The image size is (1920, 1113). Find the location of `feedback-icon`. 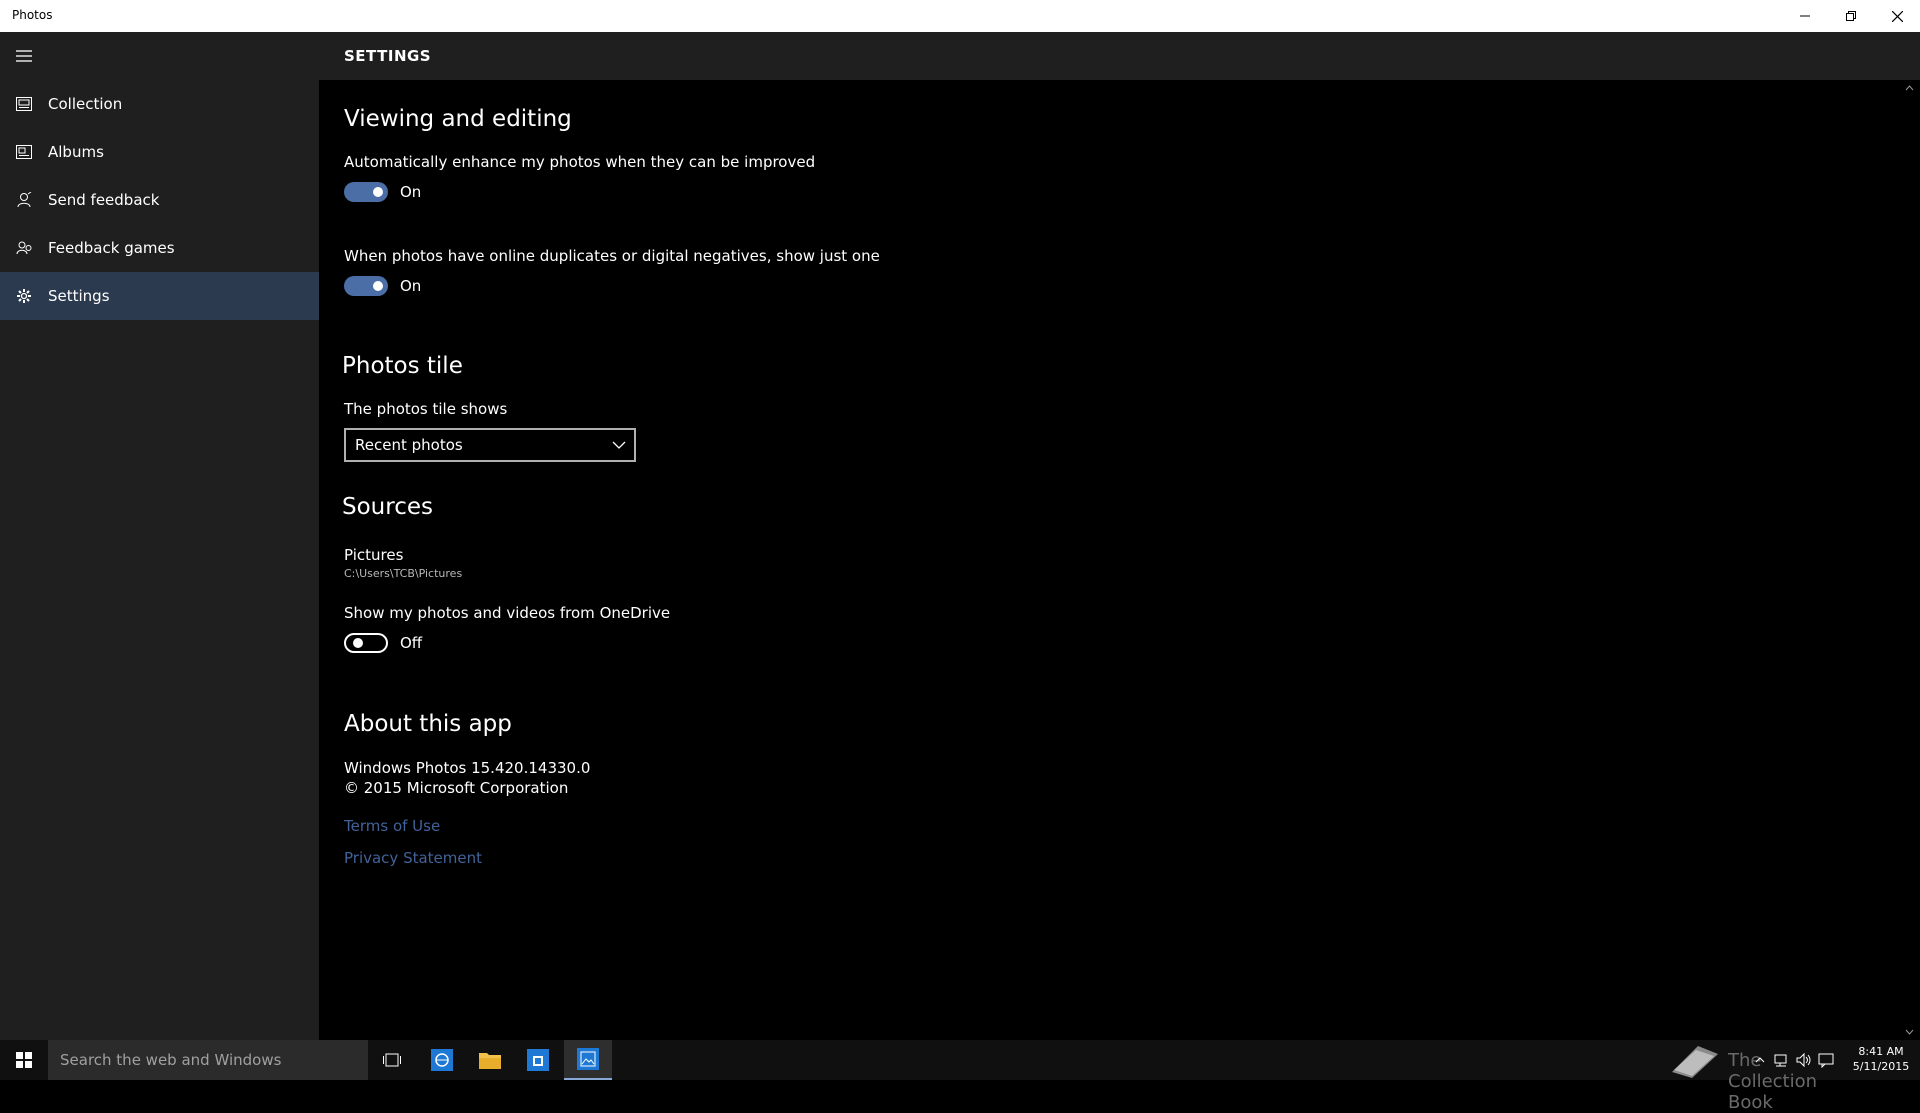

feedback-icon is located at coordinates (24, 200).